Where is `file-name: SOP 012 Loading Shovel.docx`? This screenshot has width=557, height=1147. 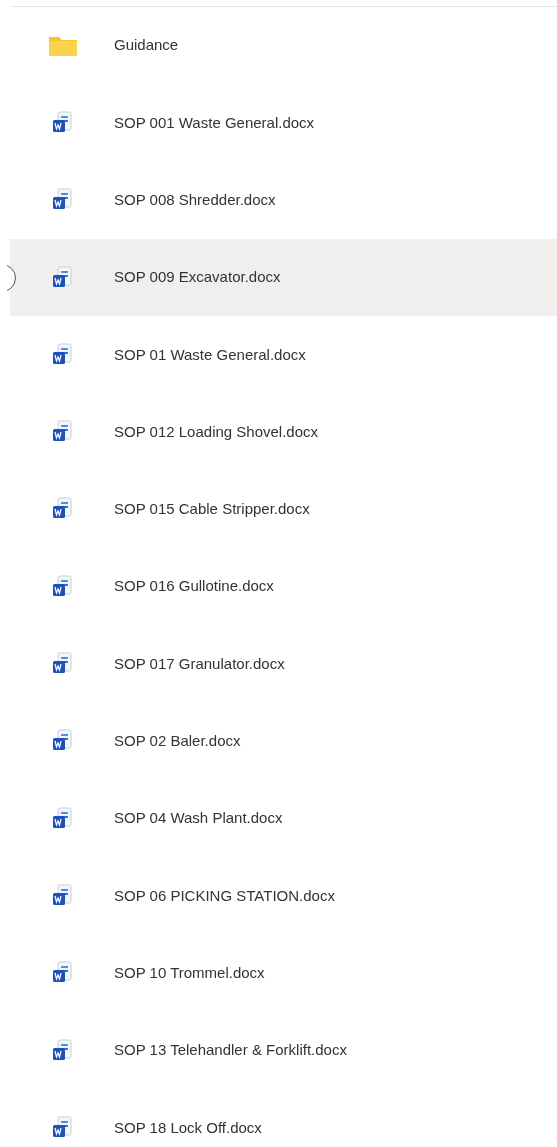
file-name: SOP 012 Loading Shovel.docx is located at coordinates (216, 431).